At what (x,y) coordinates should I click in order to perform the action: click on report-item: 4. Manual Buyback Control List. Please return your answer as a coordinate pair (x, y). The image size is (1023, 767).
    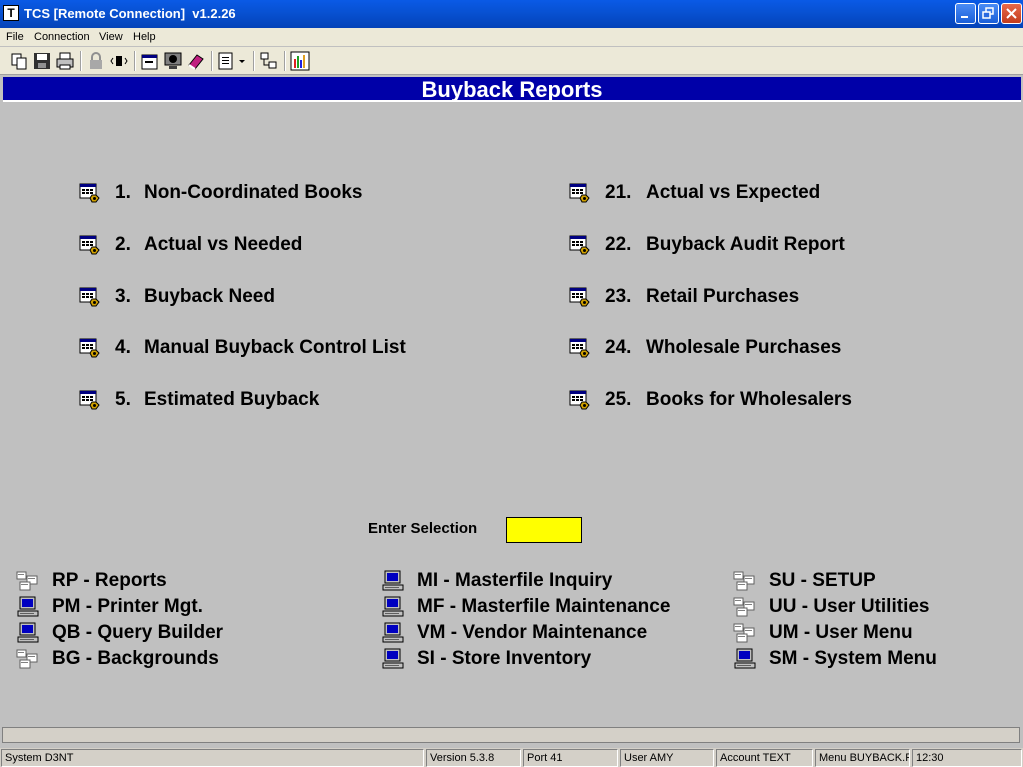
    Looking at the image, I should click on (269, 348).